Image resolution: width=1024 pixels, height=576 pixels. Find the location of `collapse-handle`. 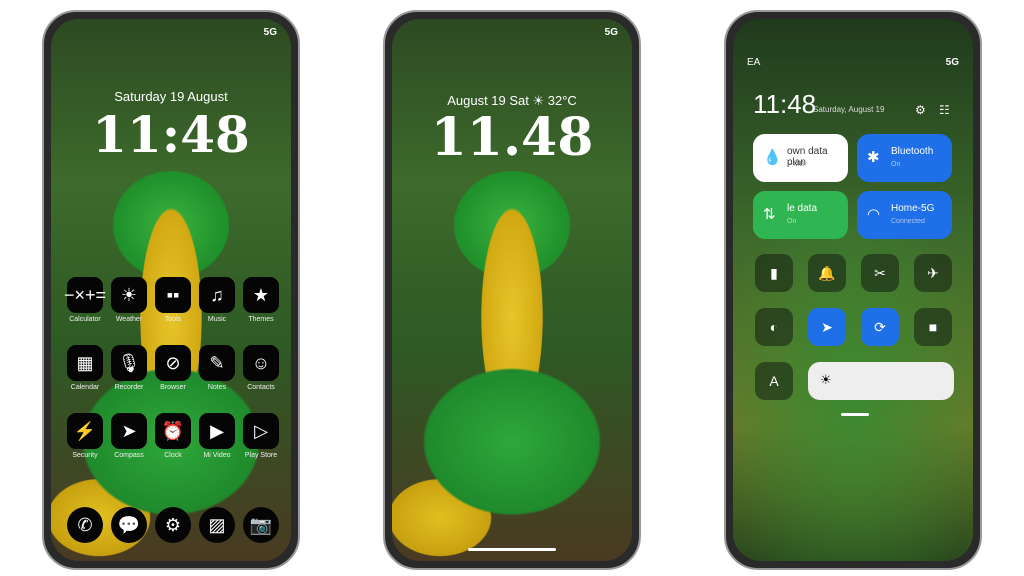

collapse-handle is located at coordinates (855, 414).